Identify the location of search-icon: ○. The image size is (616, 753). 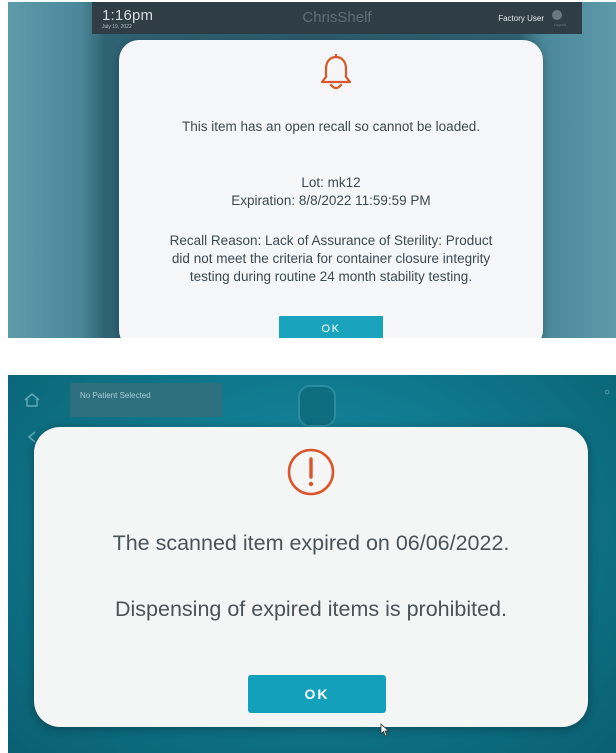
(607, 392).